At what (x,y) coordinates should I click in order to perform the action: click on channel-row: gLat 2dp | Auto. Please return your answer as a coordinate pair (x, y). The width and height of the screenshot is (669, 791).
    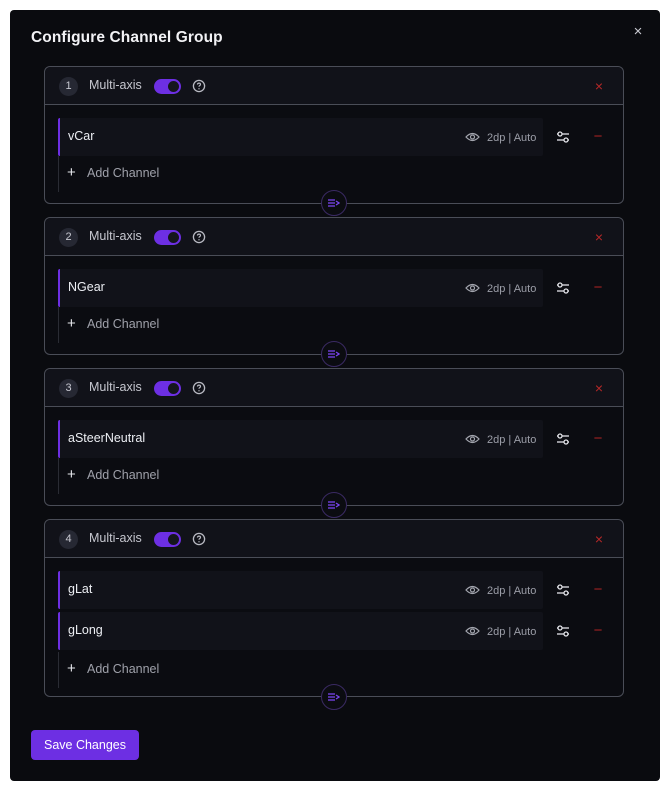
    Looking at the image, I should click on (300, 590).